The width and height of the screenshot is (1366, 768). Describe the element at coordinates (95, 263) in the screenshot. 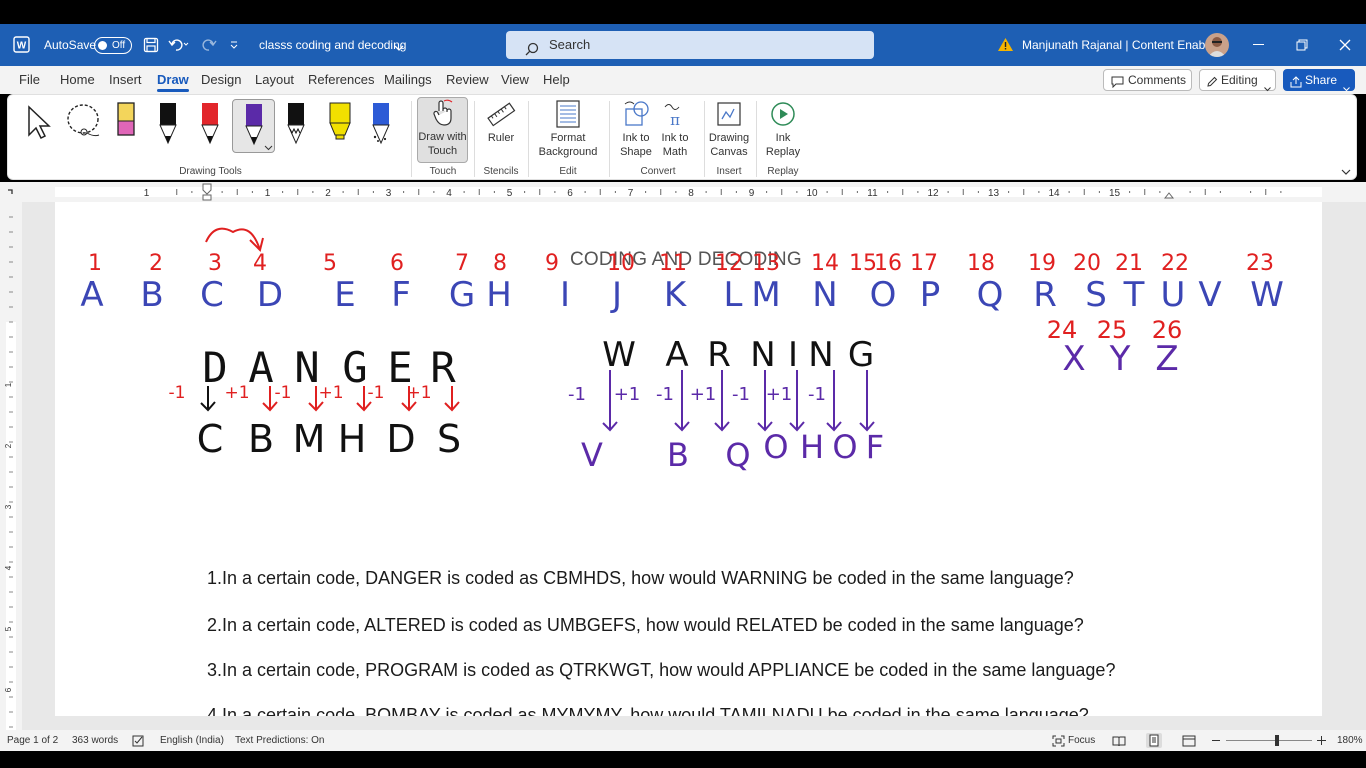

I see `ink-alphabet-number: 1` at that location.